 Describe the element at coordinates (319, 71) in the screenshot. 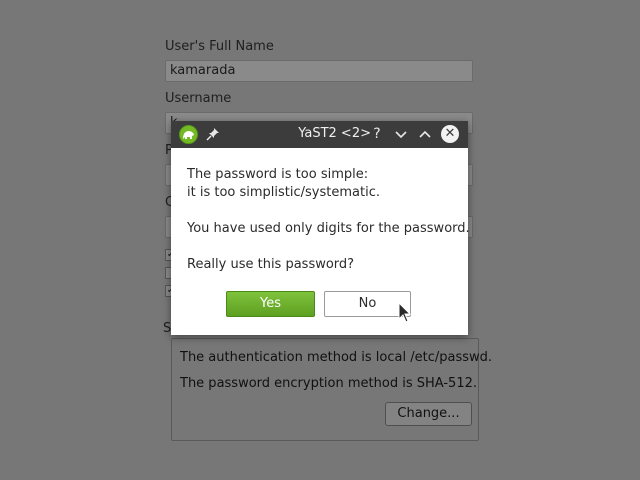

I see `full-name-field: kamarada` at that location.